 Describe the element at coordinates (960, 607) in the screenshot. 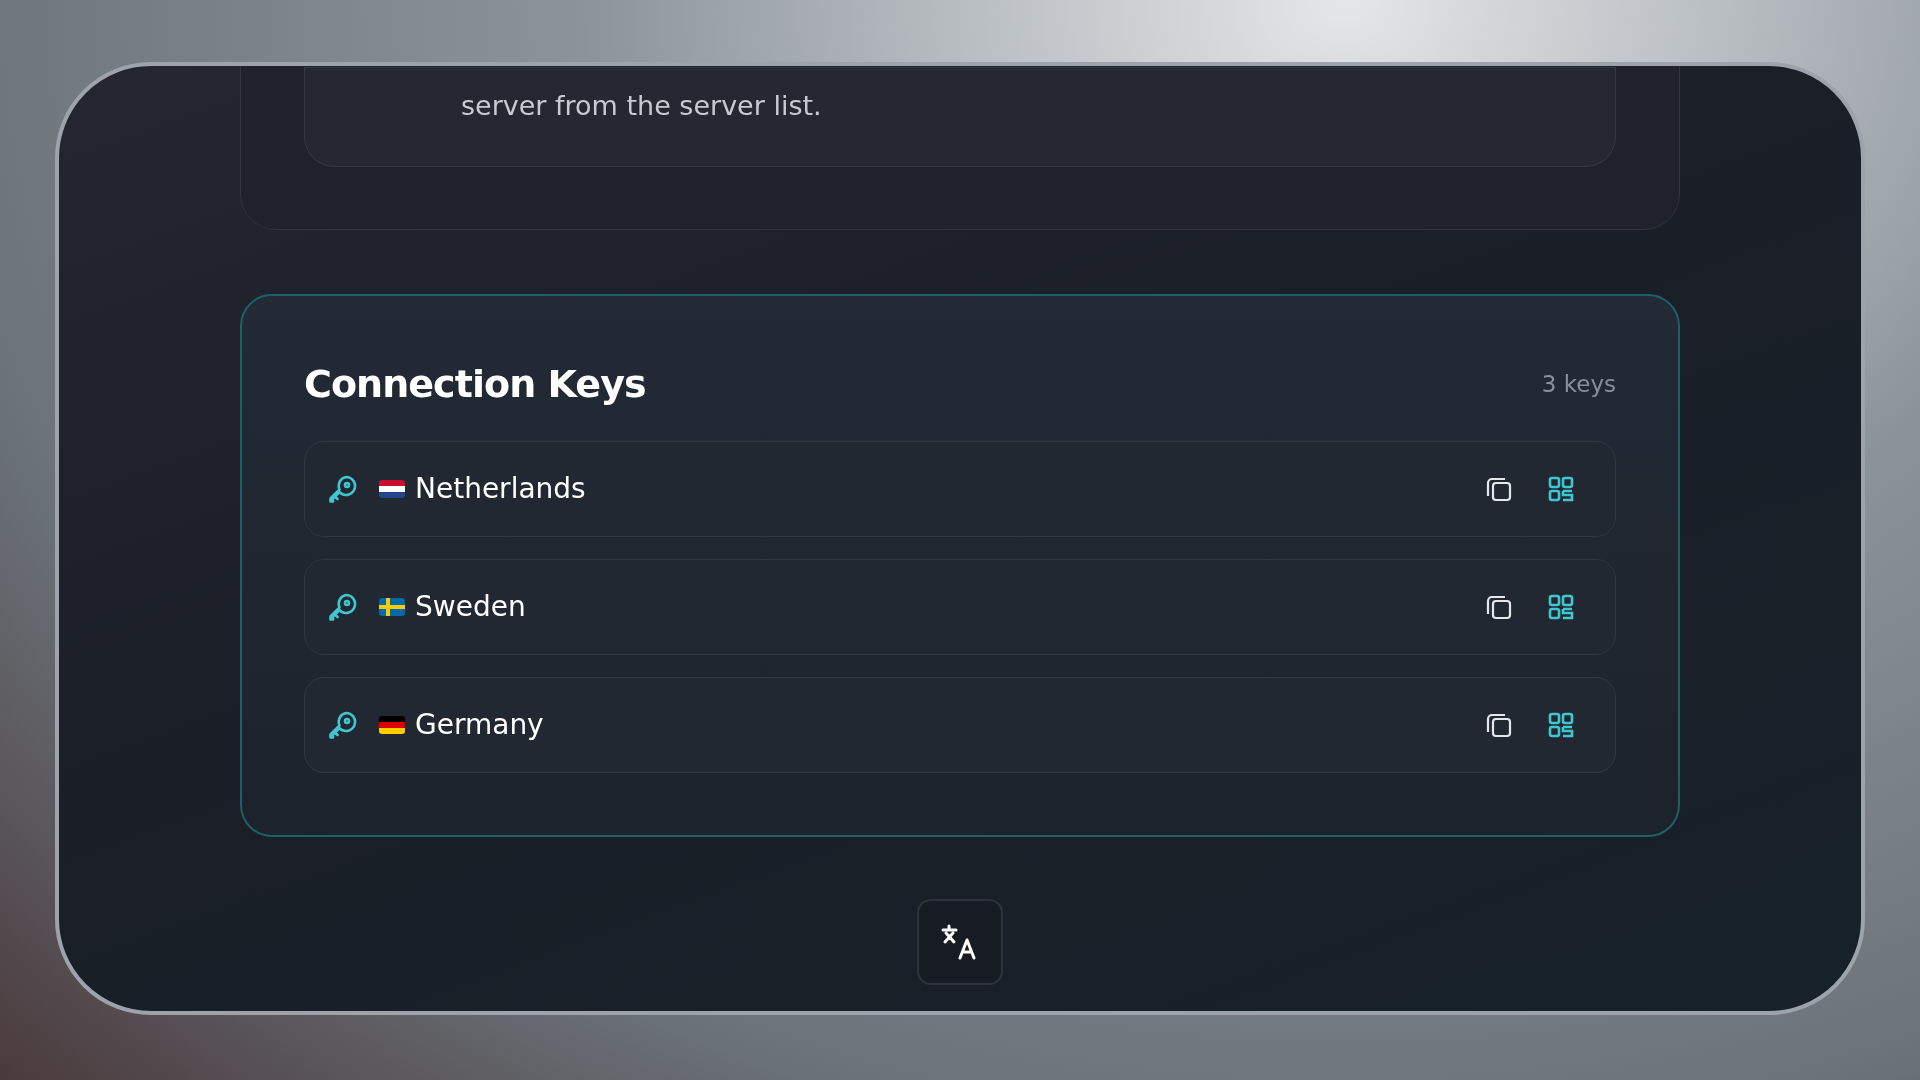

I see `key-row: Sweden` at that location.